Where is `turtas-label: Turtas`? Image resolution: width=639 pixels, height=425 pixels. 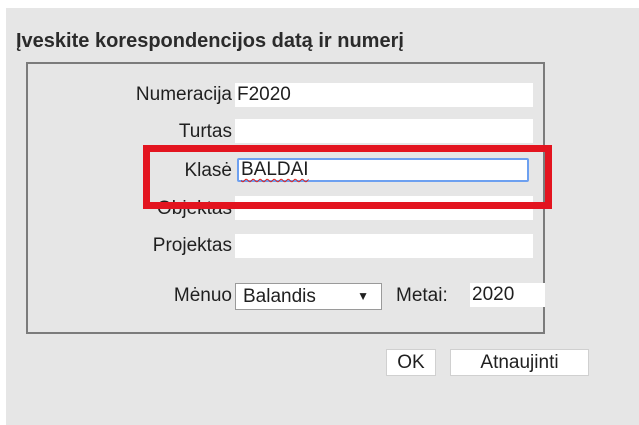 turtas-label: Turtas is located at coordinates (205, 131).